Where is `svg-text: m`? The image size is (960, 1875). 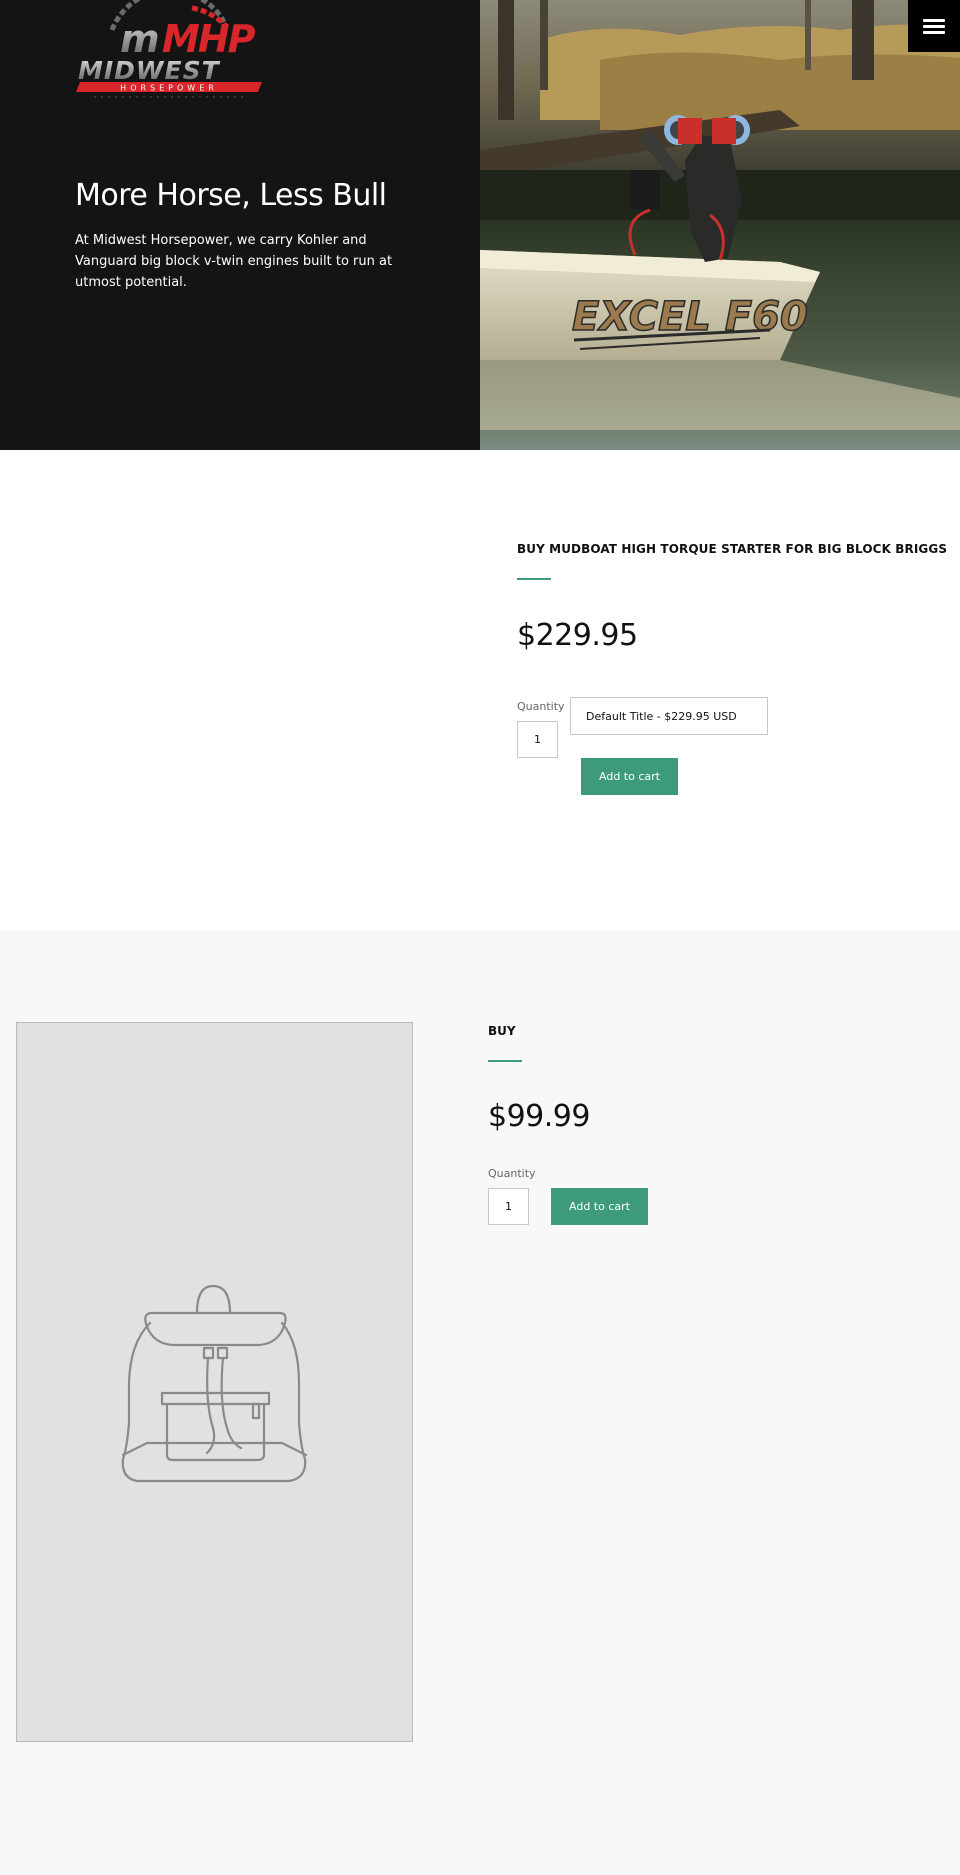 svg-text: m is located at coordinates (139, 39).